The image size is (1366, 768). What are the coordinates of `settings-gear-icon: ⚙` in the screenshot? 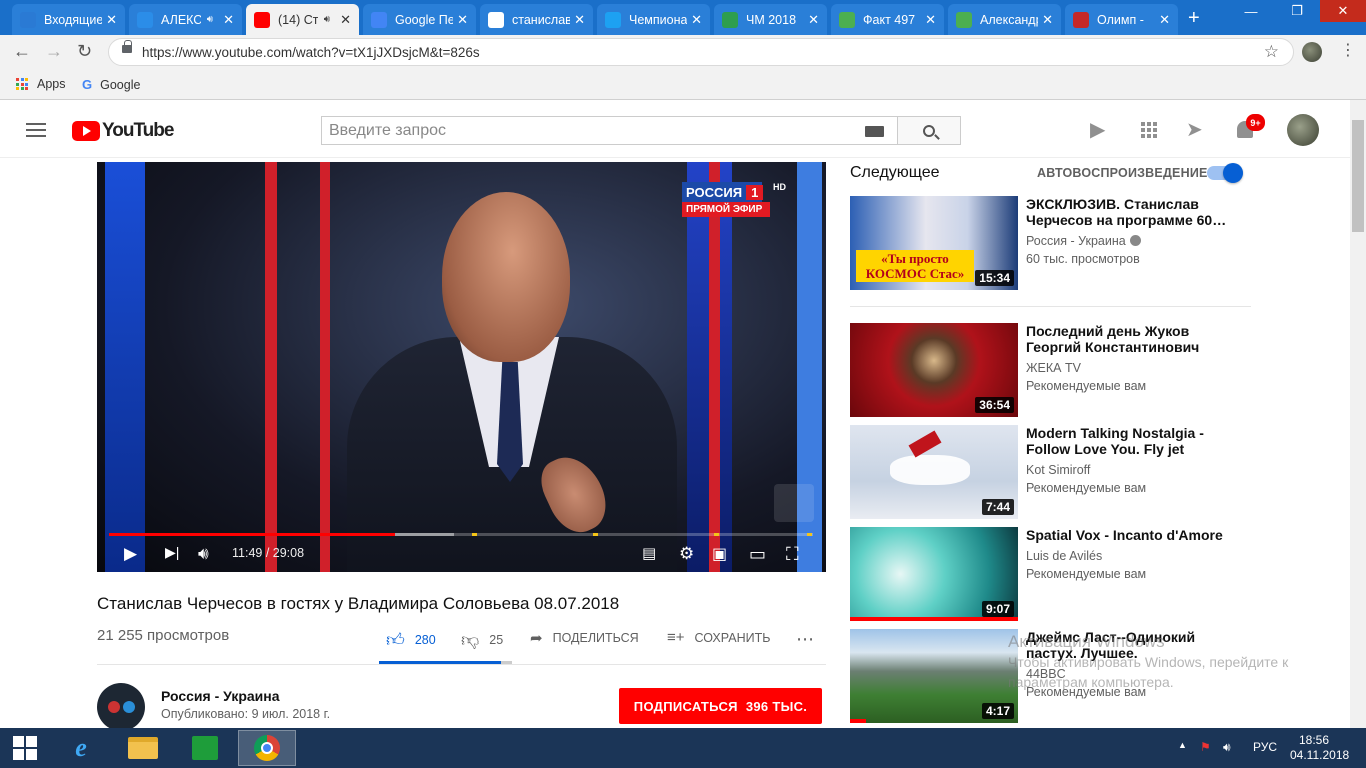 It's located at (686, 554).